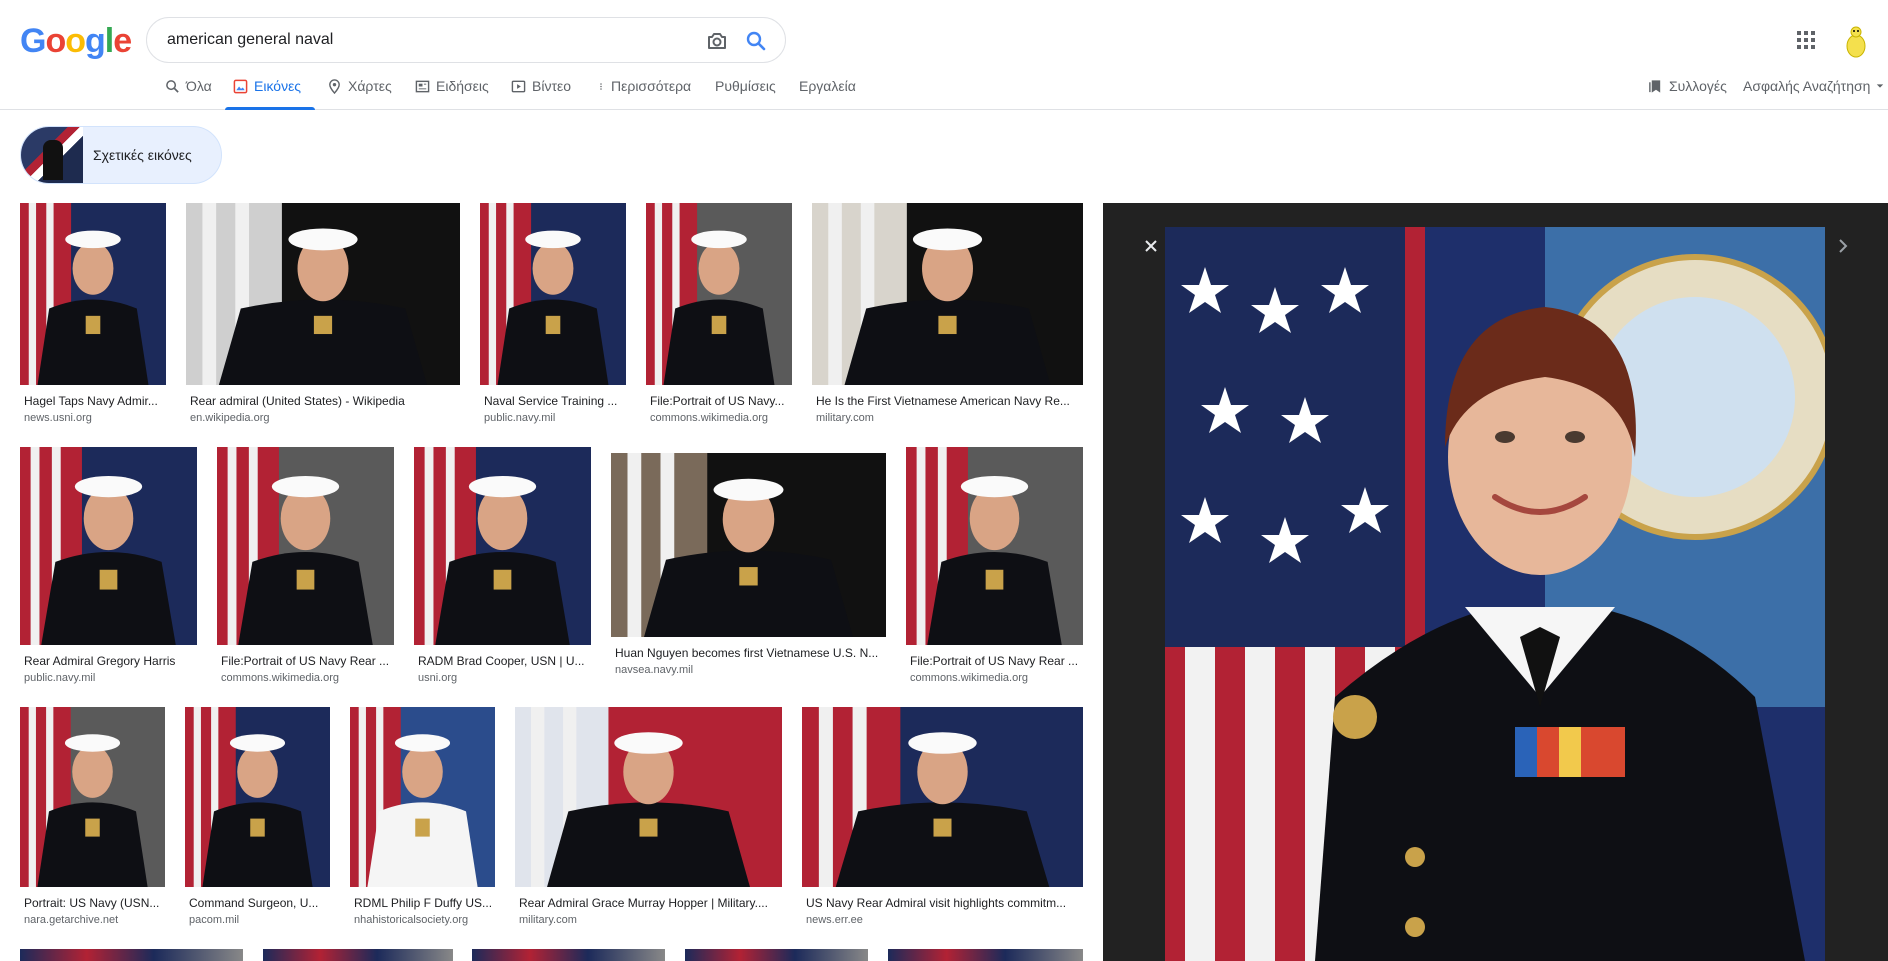 The image size is (1888, 961). I want to click on tab-label: Βίντεο, so click(552, 86).